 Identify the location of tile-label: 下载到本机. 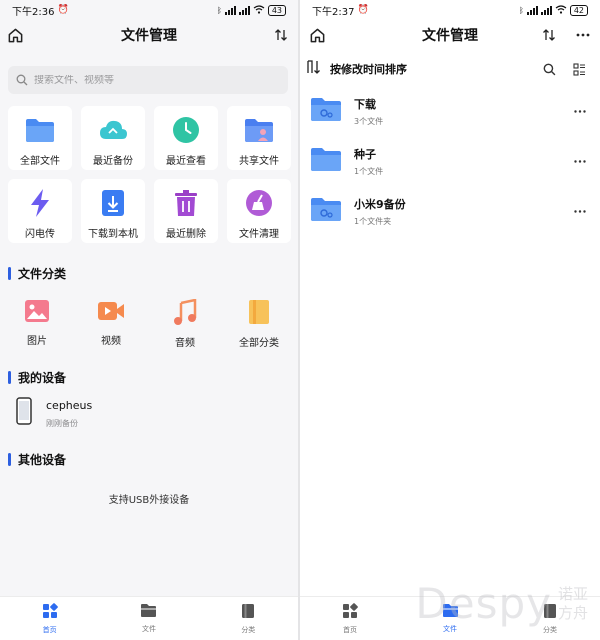
(113, 234).